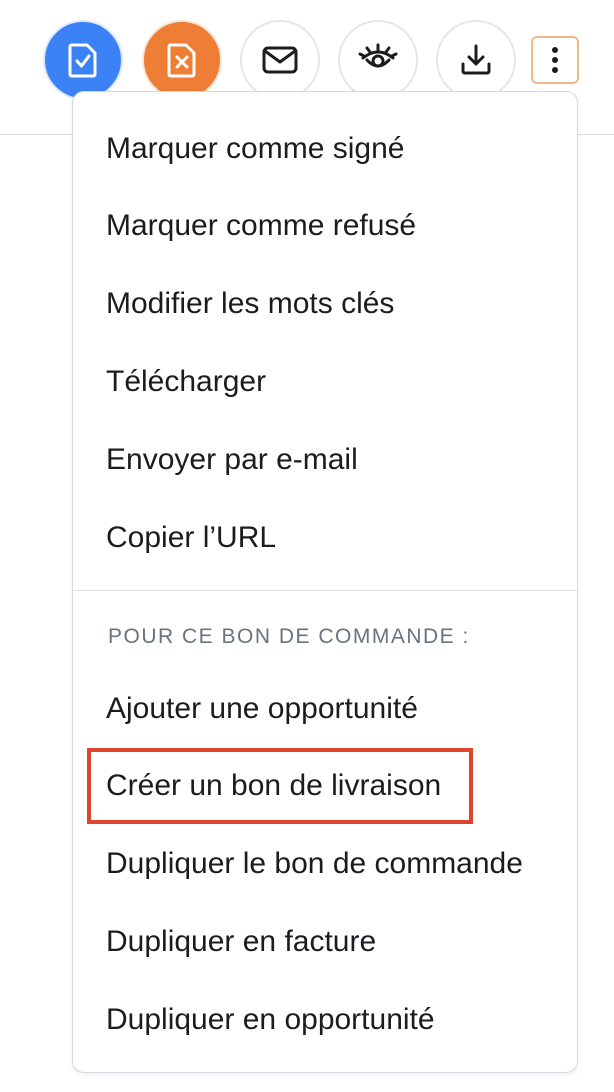 The width and height of the screenshot is (614, 1092). I want to click on document-x-icon, so click(181, 60).